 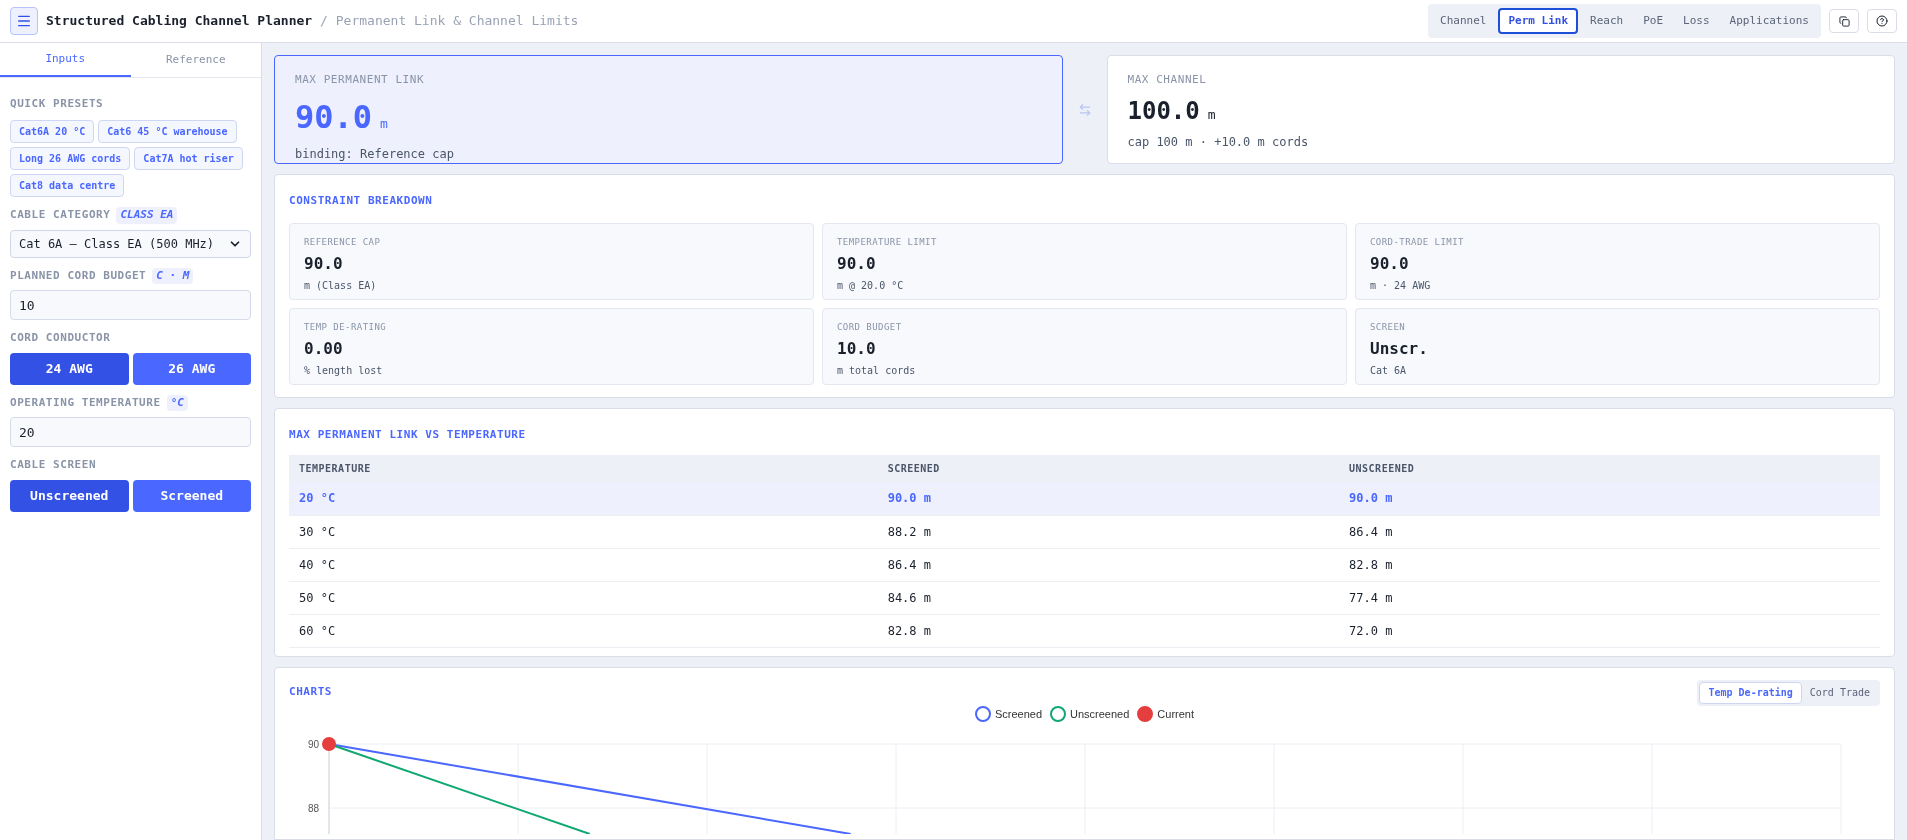 I want to click on big-value: 100.0, so click(x=1163, y=111).